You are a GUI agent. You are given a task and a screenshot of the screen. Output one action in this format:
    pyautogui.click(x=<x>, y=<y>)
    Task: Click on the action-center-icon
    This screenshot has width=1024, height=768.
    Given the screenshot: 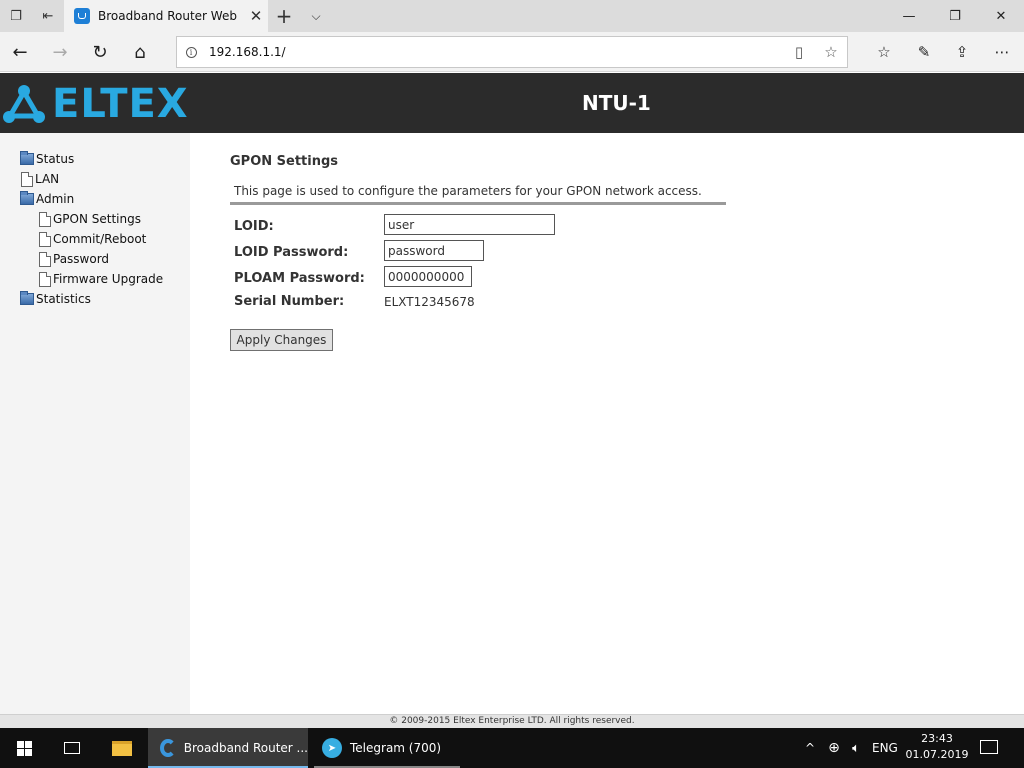 What is the action you would take?
    pyautogui.click(x=989, y=747)
    